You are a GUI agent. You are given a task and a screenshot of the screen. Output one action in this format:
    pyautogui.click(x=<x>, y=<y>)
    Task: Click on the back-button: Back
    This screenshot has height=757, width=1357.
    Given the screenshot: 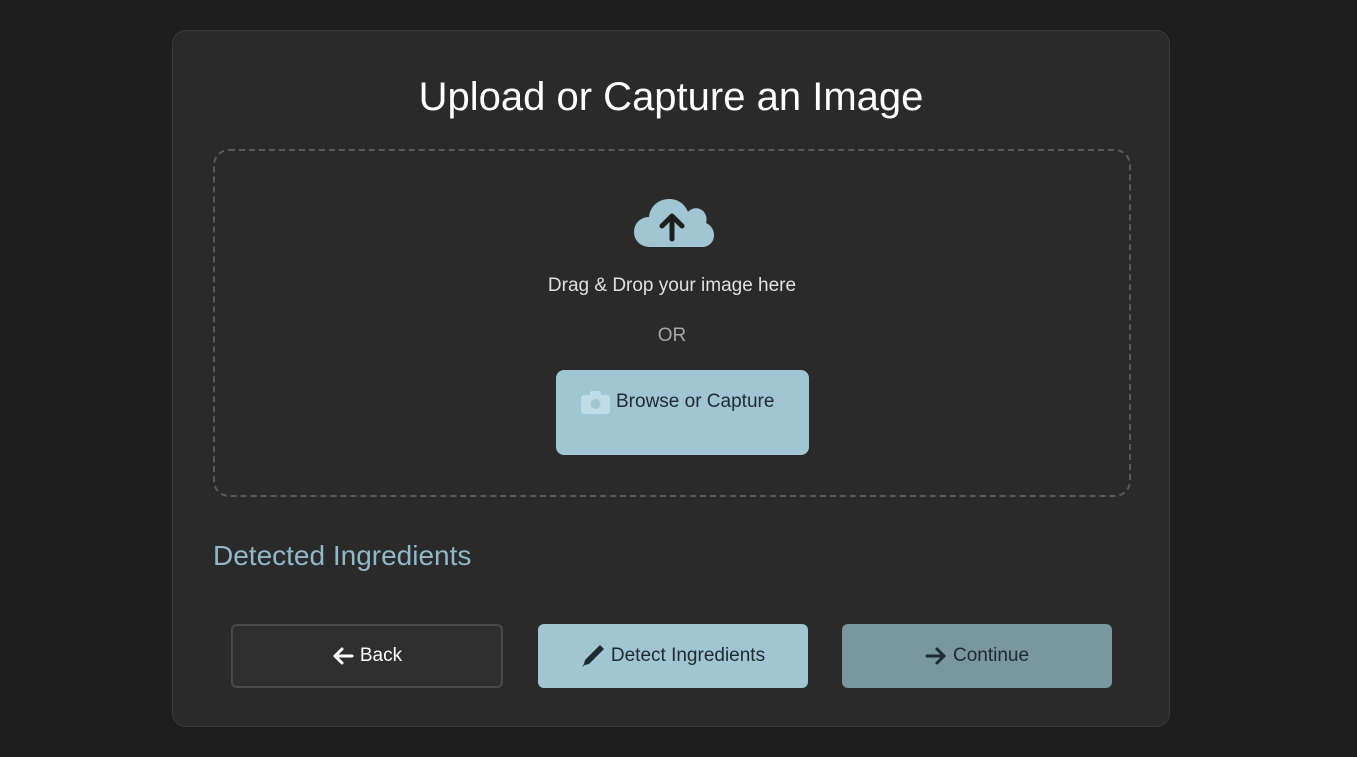 What is the action you would take?
    pyautogui.click(x=367, y=656)
    